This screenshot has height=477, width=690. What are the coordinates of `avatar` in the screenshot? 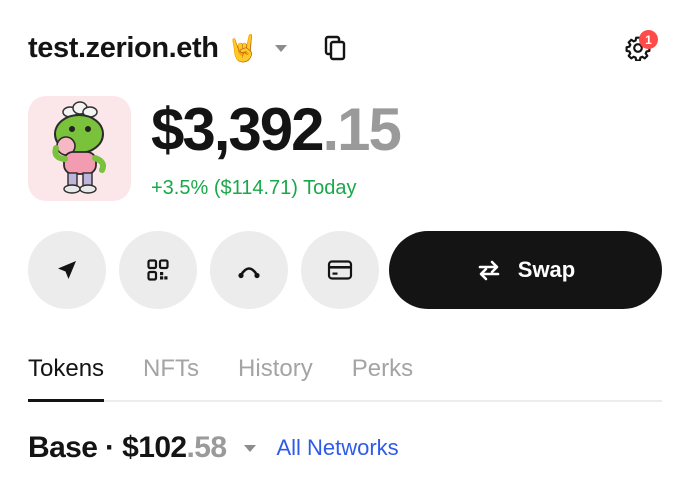 It's located at (79, 148).